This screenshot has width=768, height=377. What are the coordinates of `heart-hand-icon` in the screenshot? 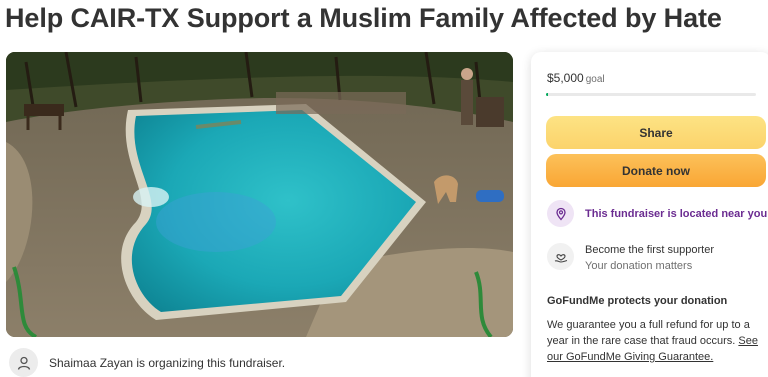 It's located at (560, 256).